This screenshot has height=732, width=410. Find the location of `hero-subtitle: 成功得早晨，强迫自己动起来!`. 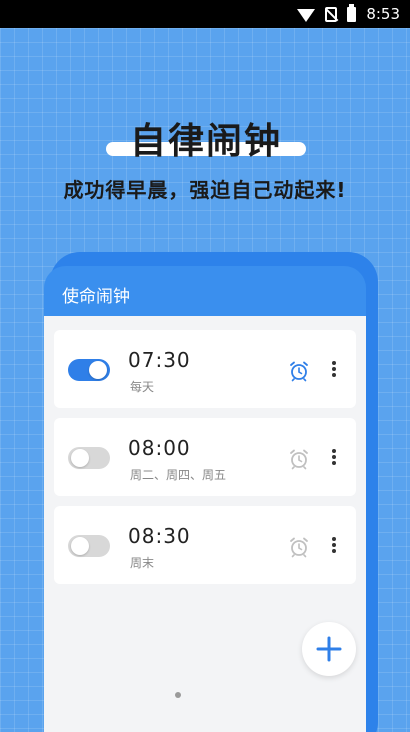

hero-subtitle: 成功得早晨，强迫自己动起来! is located at coordinates (205, 190).